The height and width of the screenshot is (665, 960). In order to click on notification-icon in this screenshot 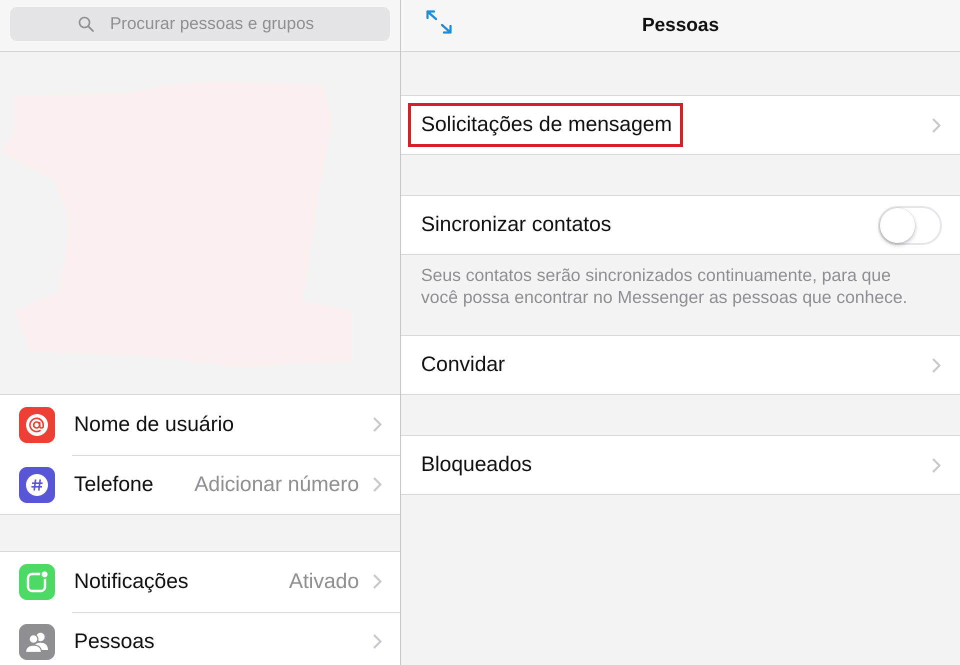, I will do `click(37, 582)`.